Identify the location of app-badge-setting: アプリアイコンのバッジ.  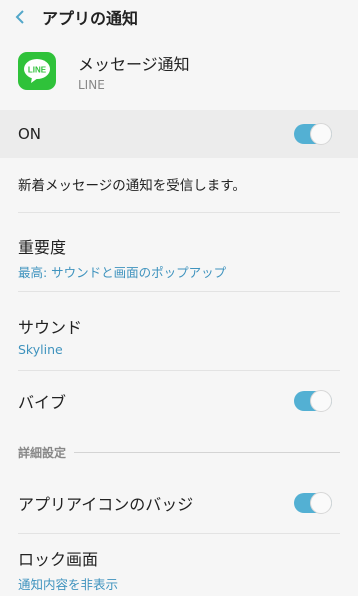
(179, 503).